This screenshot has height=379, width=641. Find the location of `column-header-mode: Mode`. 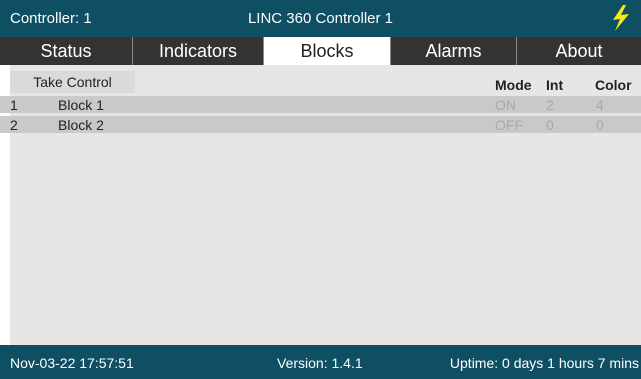

column-header-mode: Mode is located at coordinates (513, 85).